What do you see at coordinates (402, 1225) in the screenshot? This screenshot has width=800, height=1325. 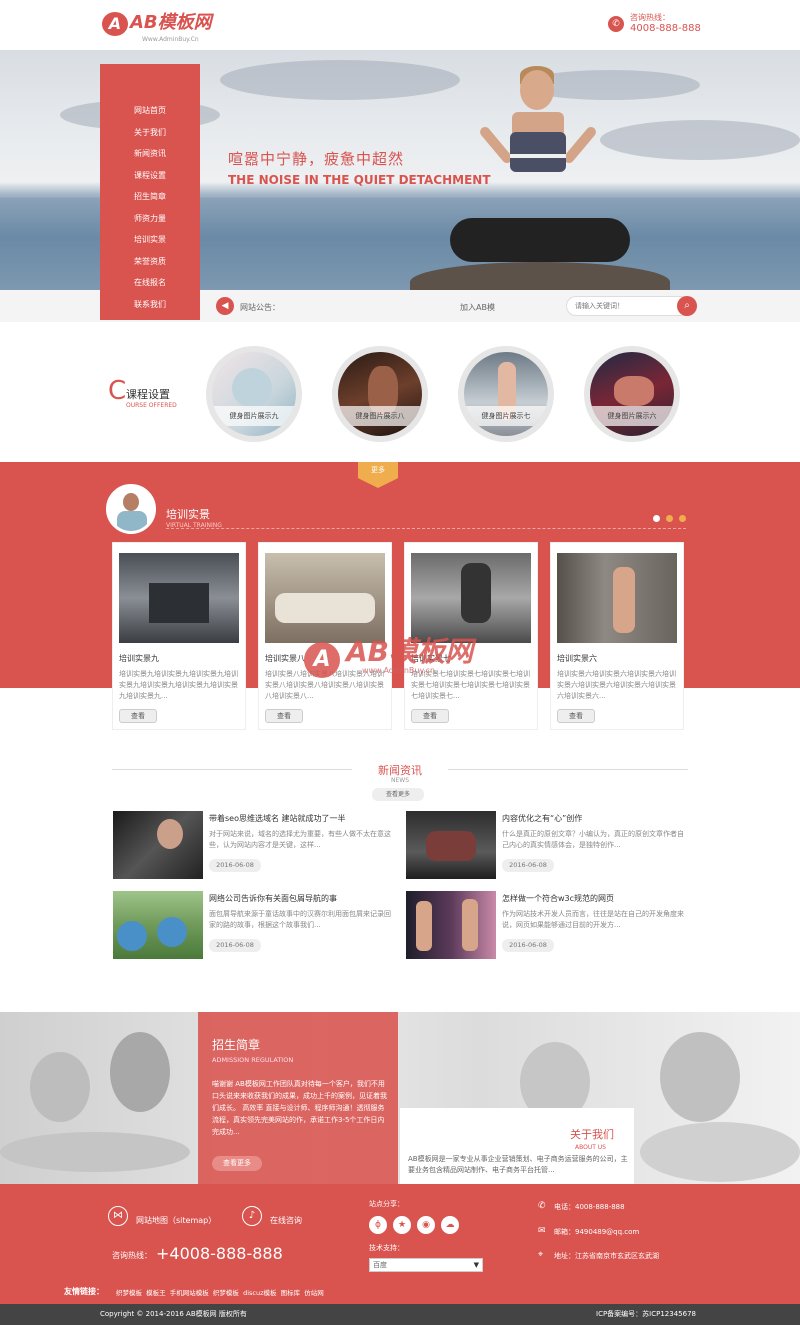 I see `star-icon: ★` at bounding box center [402, 1225].